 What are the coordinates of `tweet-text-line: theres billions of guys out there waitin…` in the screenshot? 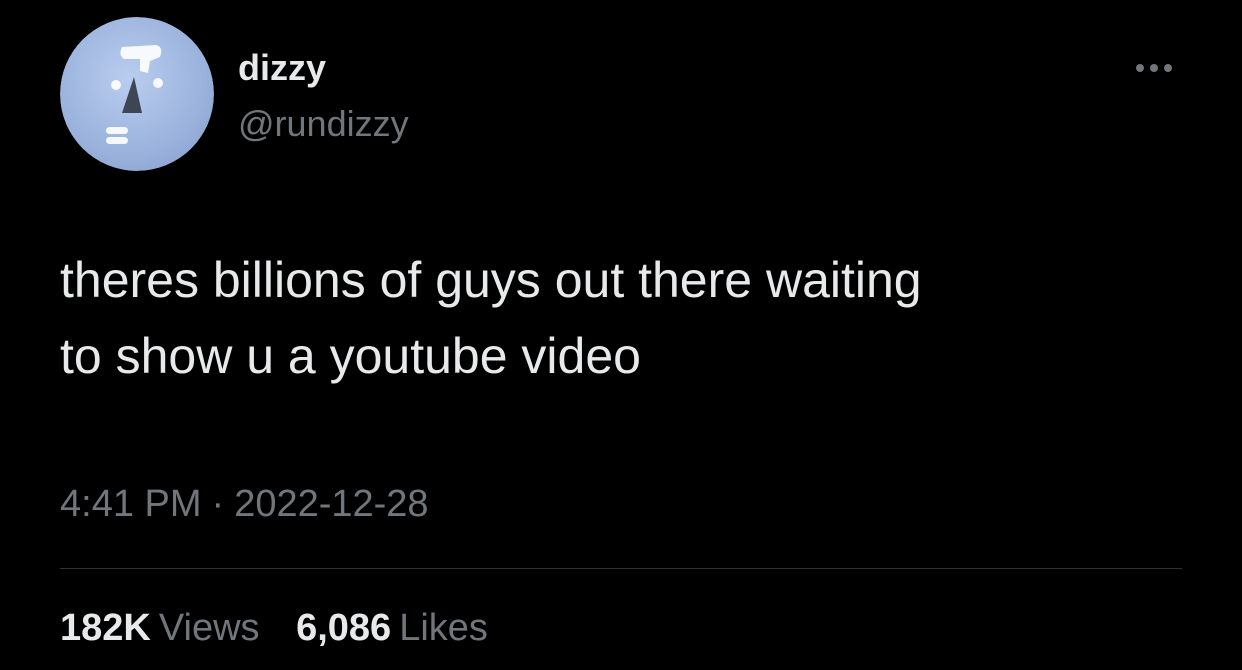 It's located at (491, 280).